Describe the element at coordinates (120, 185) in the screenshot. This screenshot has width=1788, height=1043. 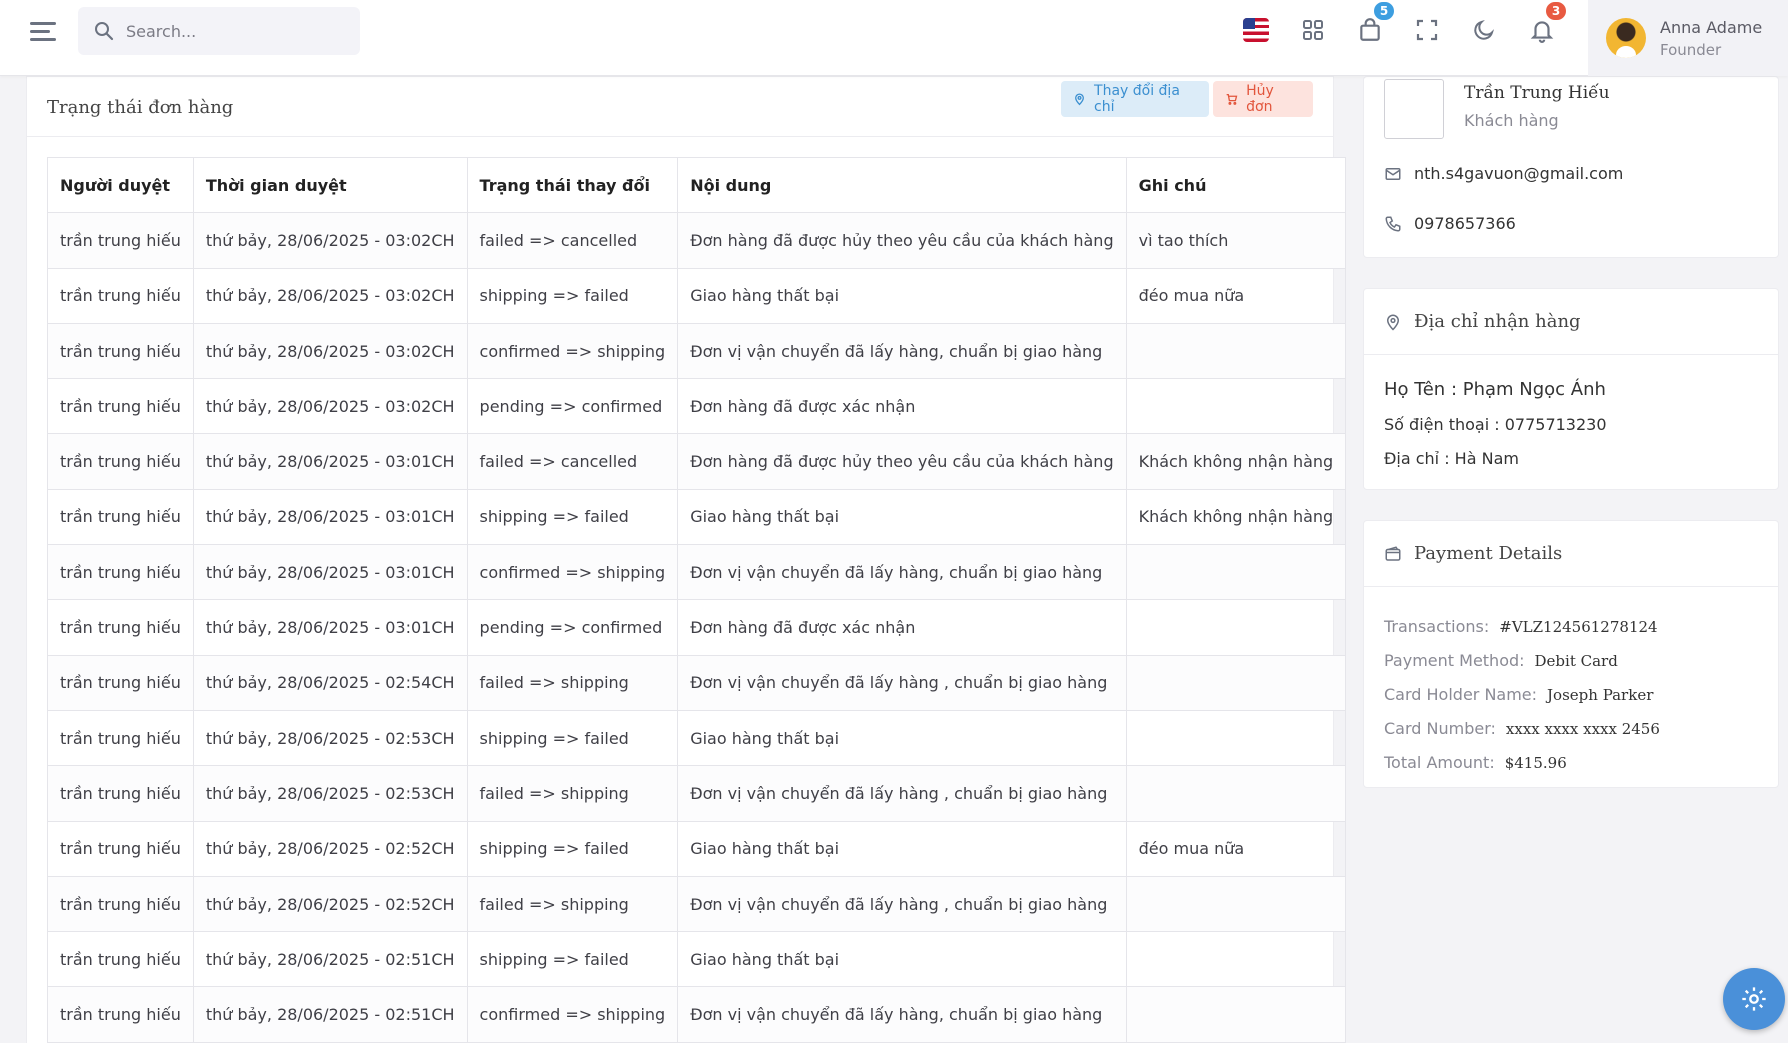
I see `col-approver: Người duyệt` at that location.